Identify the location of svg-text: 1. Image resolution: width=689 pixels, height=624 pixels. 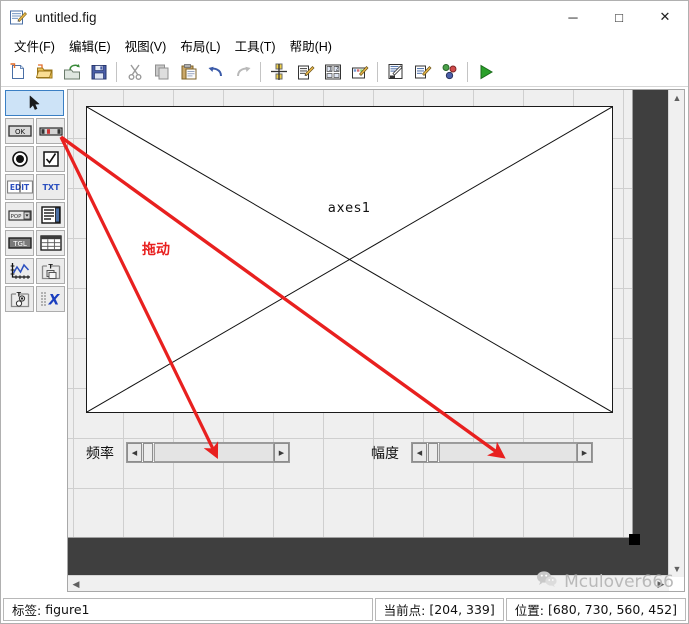
(329, 69).